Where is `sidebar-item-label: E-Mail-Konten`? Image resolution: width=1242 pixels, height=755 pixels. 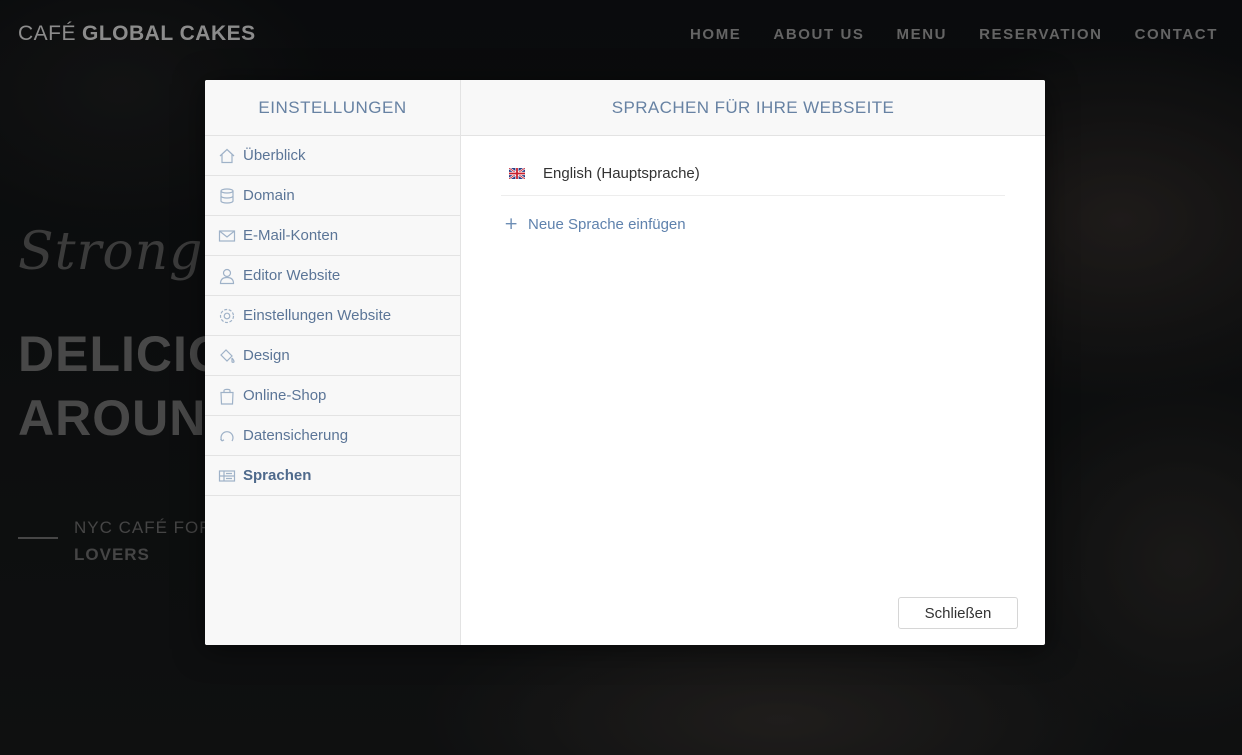 sidebar-item-label: E-Mail-Konten is located at coordinates (291, 235).